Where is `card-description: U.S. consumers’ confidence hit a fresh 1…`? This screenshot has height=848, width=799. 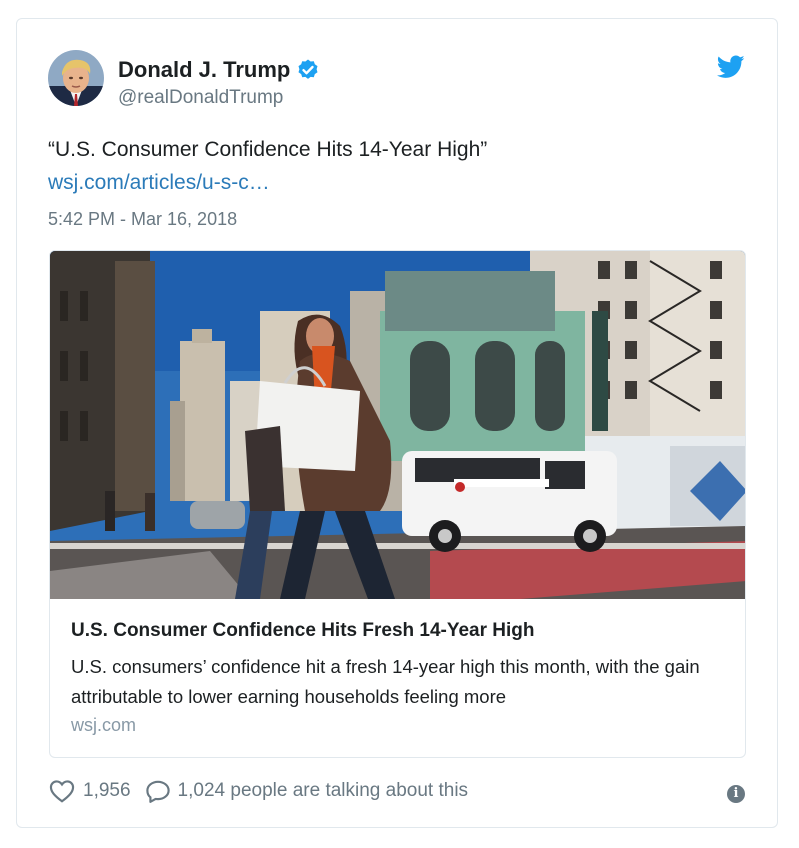 card-description: U.S. consumers’ confidence hit a fresh 1… is located at coordinates (385, 681).